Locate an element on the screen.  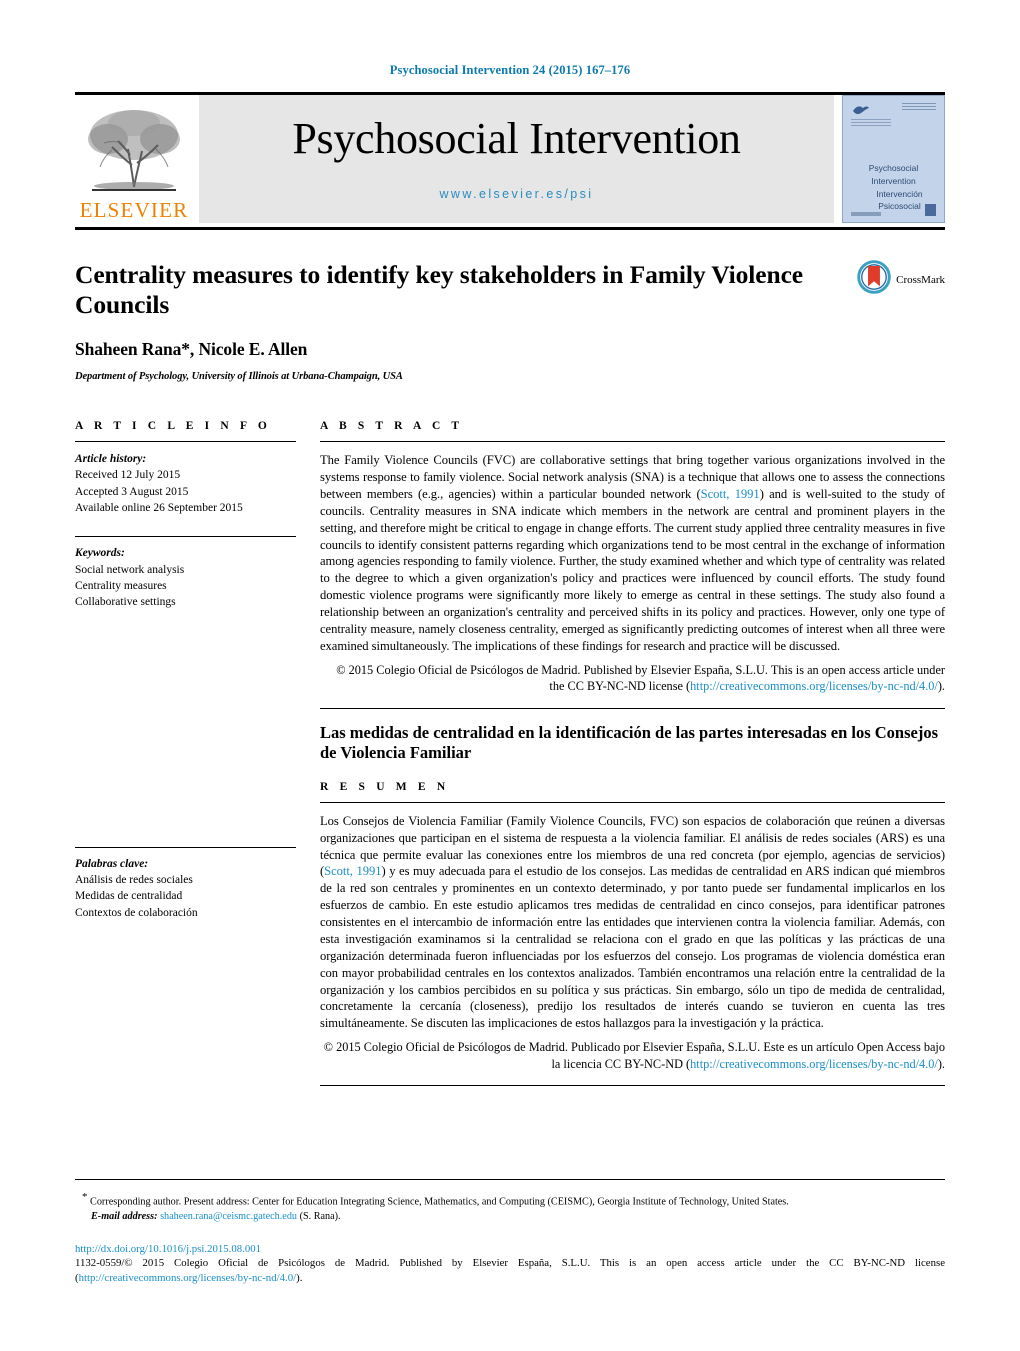
keyword-es-item: Contextos de colaboración is located at coordinates (136, 912).